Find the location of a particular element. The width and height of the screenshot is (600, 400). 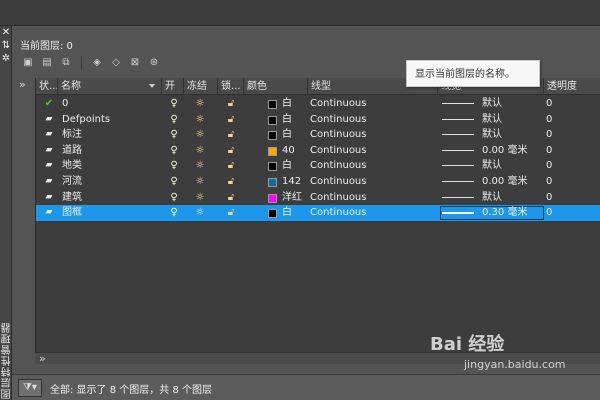

settings-icon: ✲ is located at coordinates (6, 58).